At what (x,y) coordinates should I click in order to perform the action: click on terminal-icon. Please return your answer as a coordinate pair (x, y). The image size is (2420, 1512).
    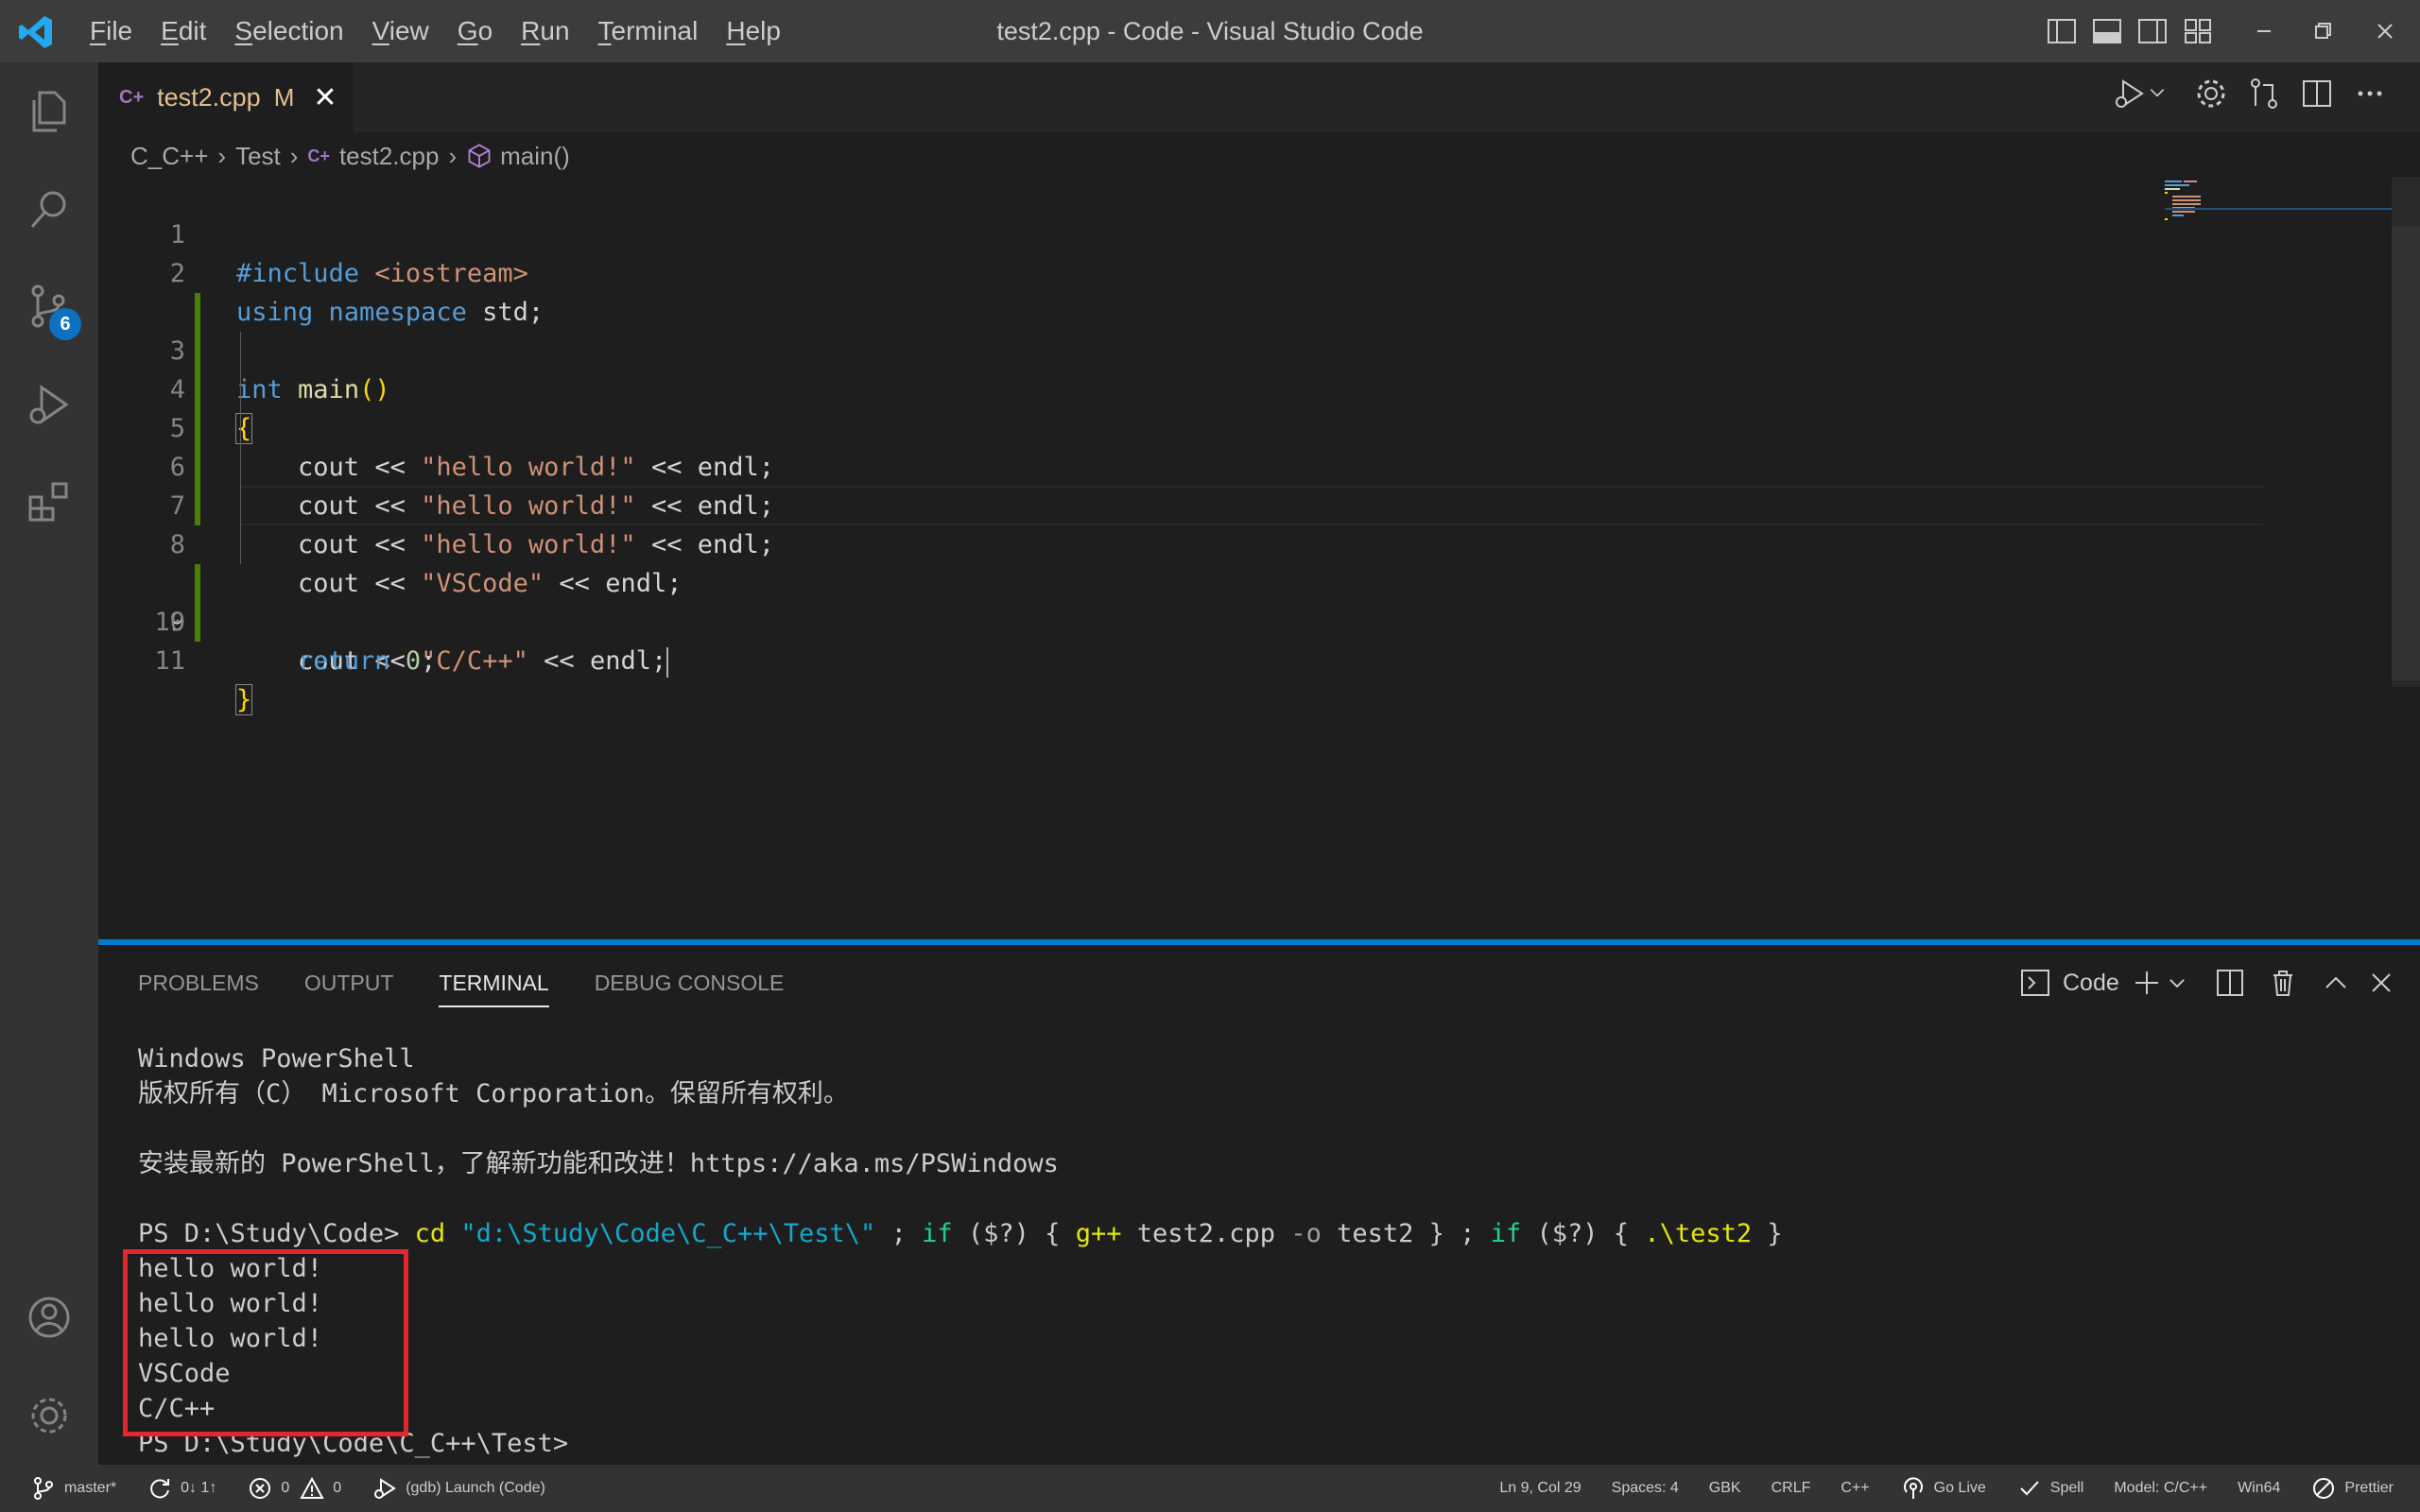
    Looking at the image, I should click on (2035, 983).